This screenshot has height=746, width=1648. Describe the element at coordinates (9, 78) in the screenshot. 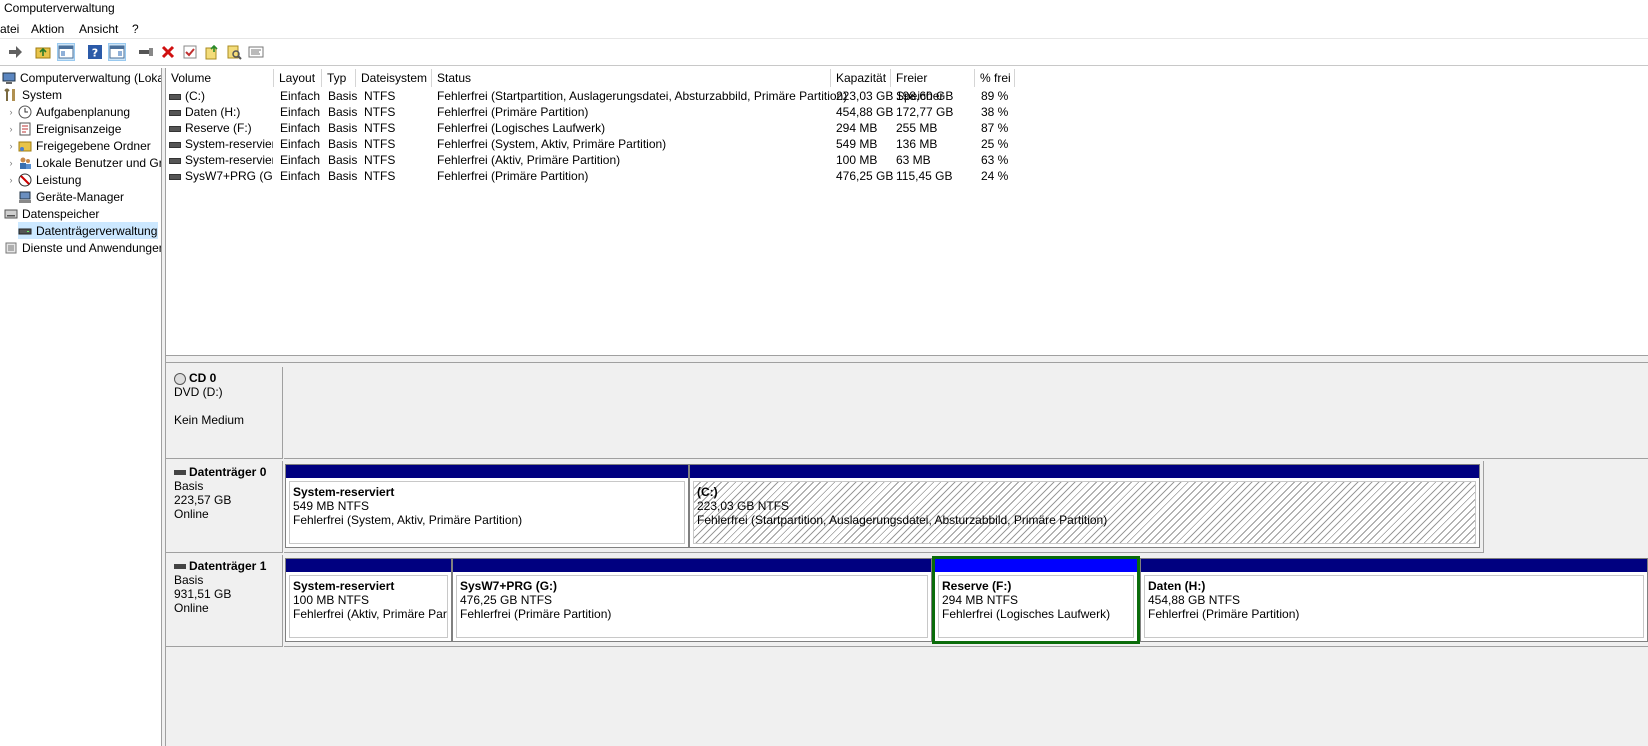

I see `computer-management-icon` at that location.